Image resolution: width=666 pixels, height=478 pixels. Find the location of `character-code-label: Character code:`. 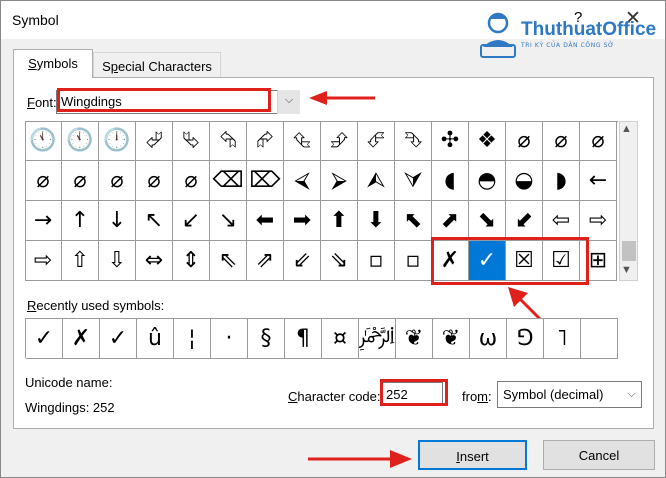

character-code-label: Character code: is located at coordinates (334, 396).